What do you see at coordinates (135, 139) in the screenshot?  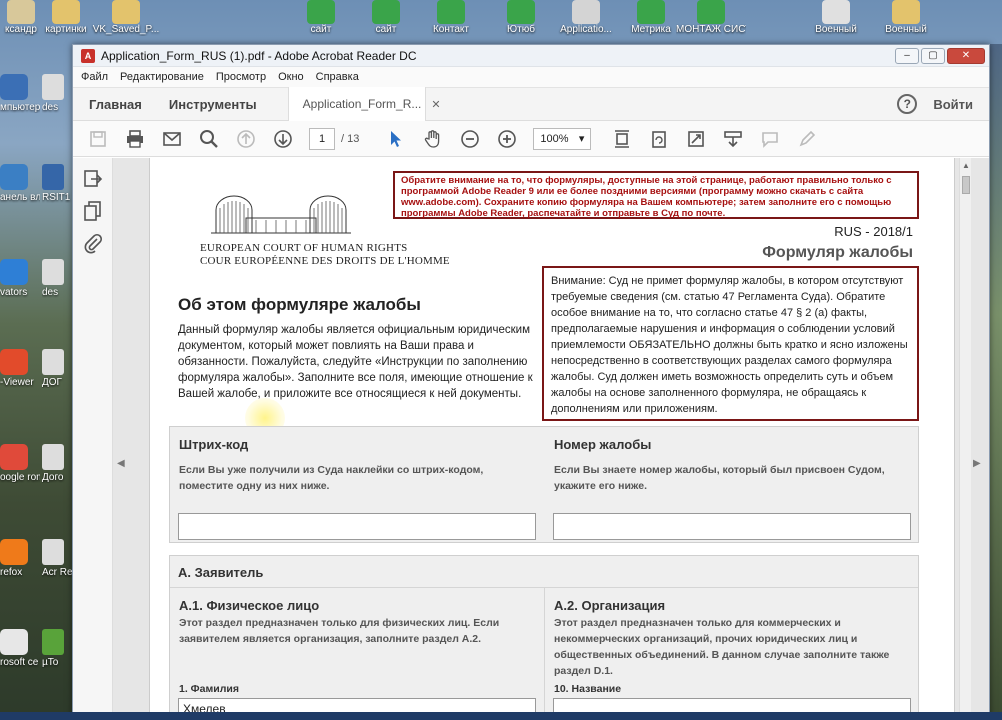 I see `print-icon` at bounding box center [135, 139].